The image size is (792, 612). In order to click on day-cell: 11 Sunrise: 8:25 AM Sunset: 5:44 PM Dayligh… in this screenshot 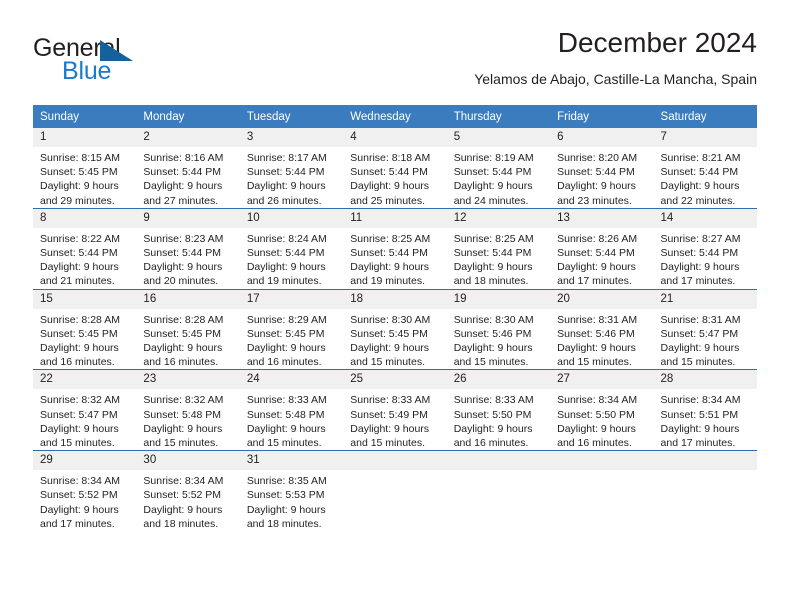, I will do `click(395, 248)`.